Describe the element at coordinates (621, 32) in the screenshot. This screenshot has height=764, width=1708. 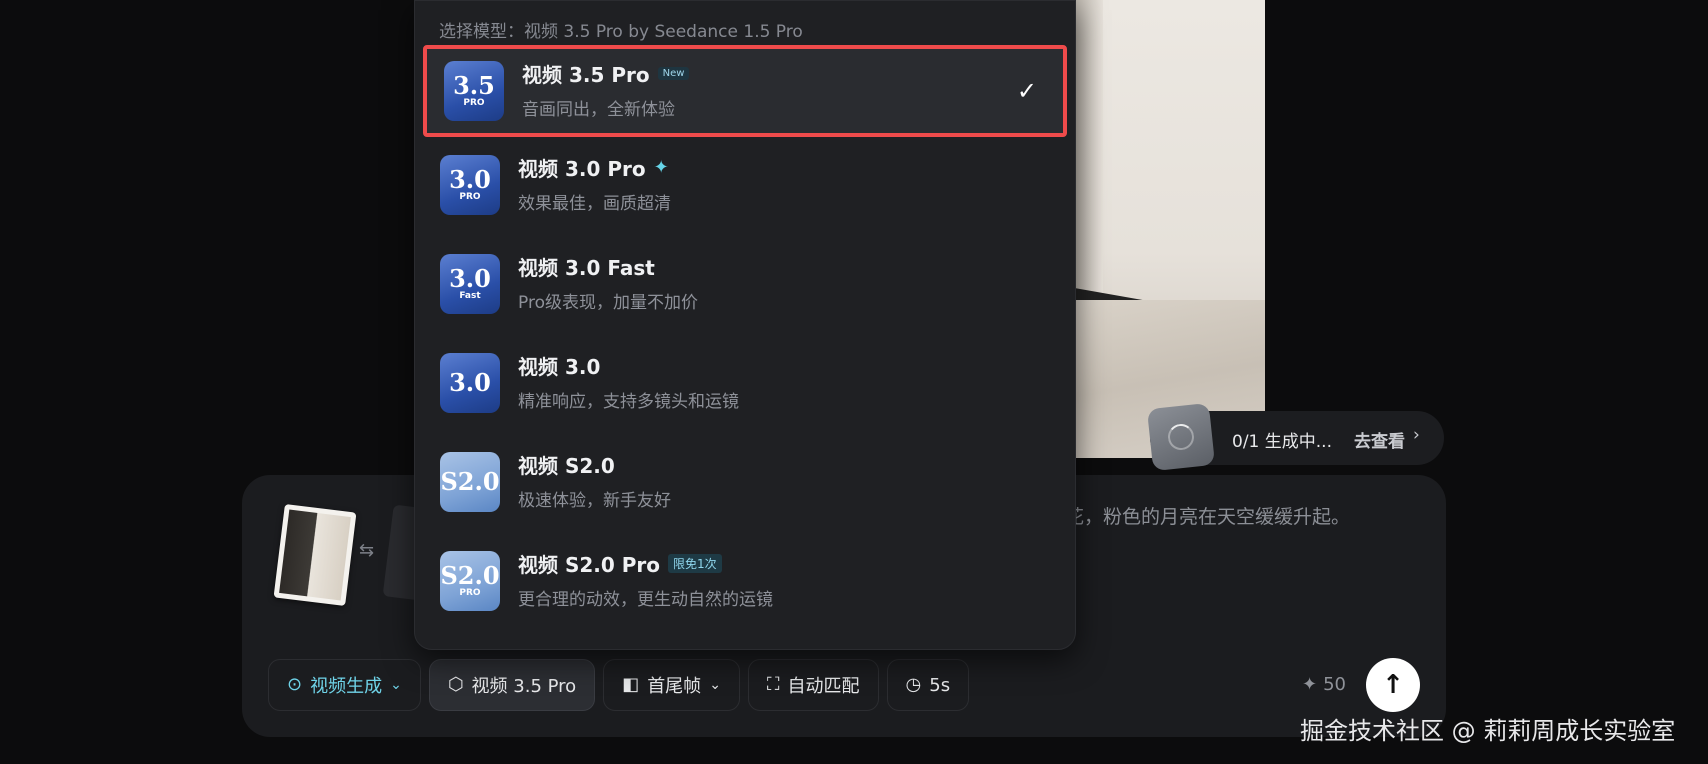
I see `dropdown-header: 选择模型：视频 3.5 Pro by Seedance 1.5 Pro` at that location.